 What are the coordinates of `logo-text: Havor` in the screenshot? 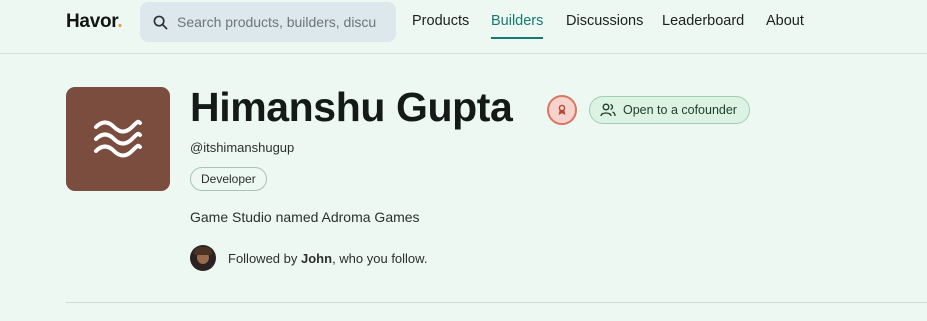 It's located at (92, 21).